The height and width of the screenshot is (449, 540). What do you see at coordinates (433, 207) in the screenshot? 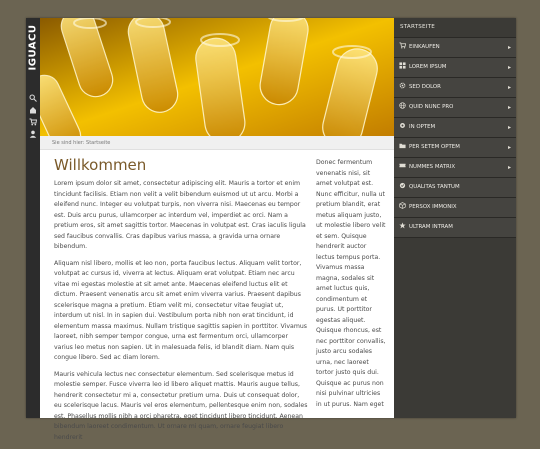
I see `nav-item-label: PERSOX IMMONIX` at bounding box center [433, 207].